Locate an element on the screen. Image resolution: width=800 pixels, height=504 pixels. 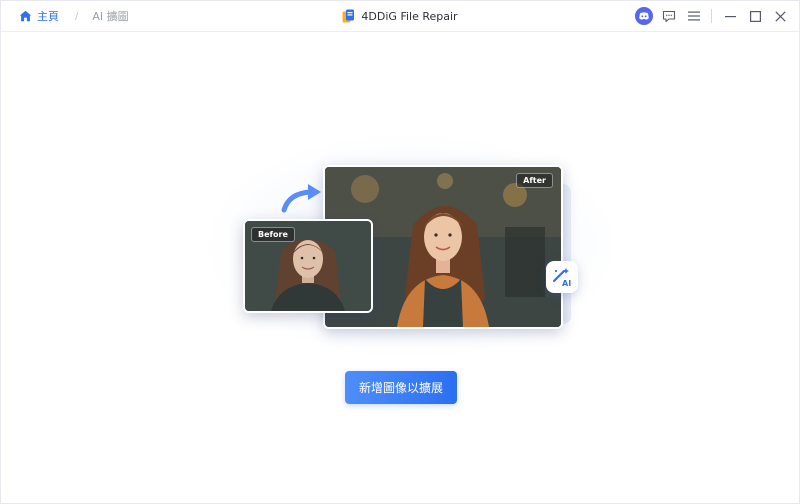
after-label: After is located at coordinates (534, 180).